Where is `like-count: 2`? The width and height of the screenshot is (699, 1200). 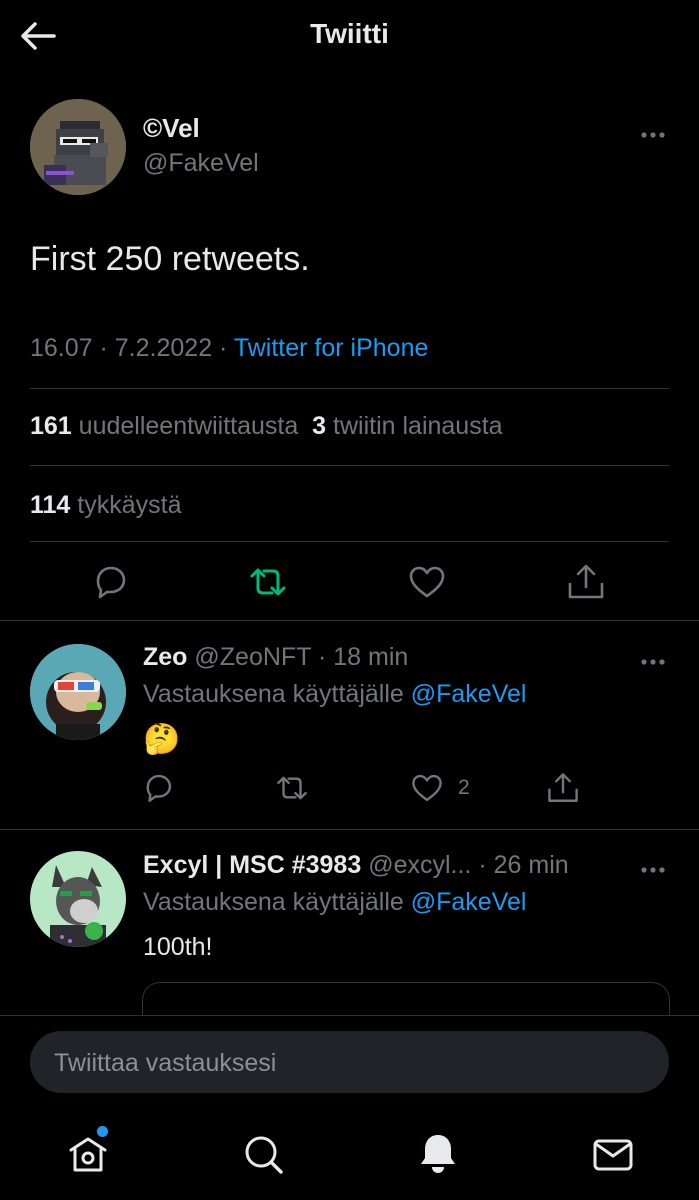 like-count: 2 is located at coordinates (464, 787).